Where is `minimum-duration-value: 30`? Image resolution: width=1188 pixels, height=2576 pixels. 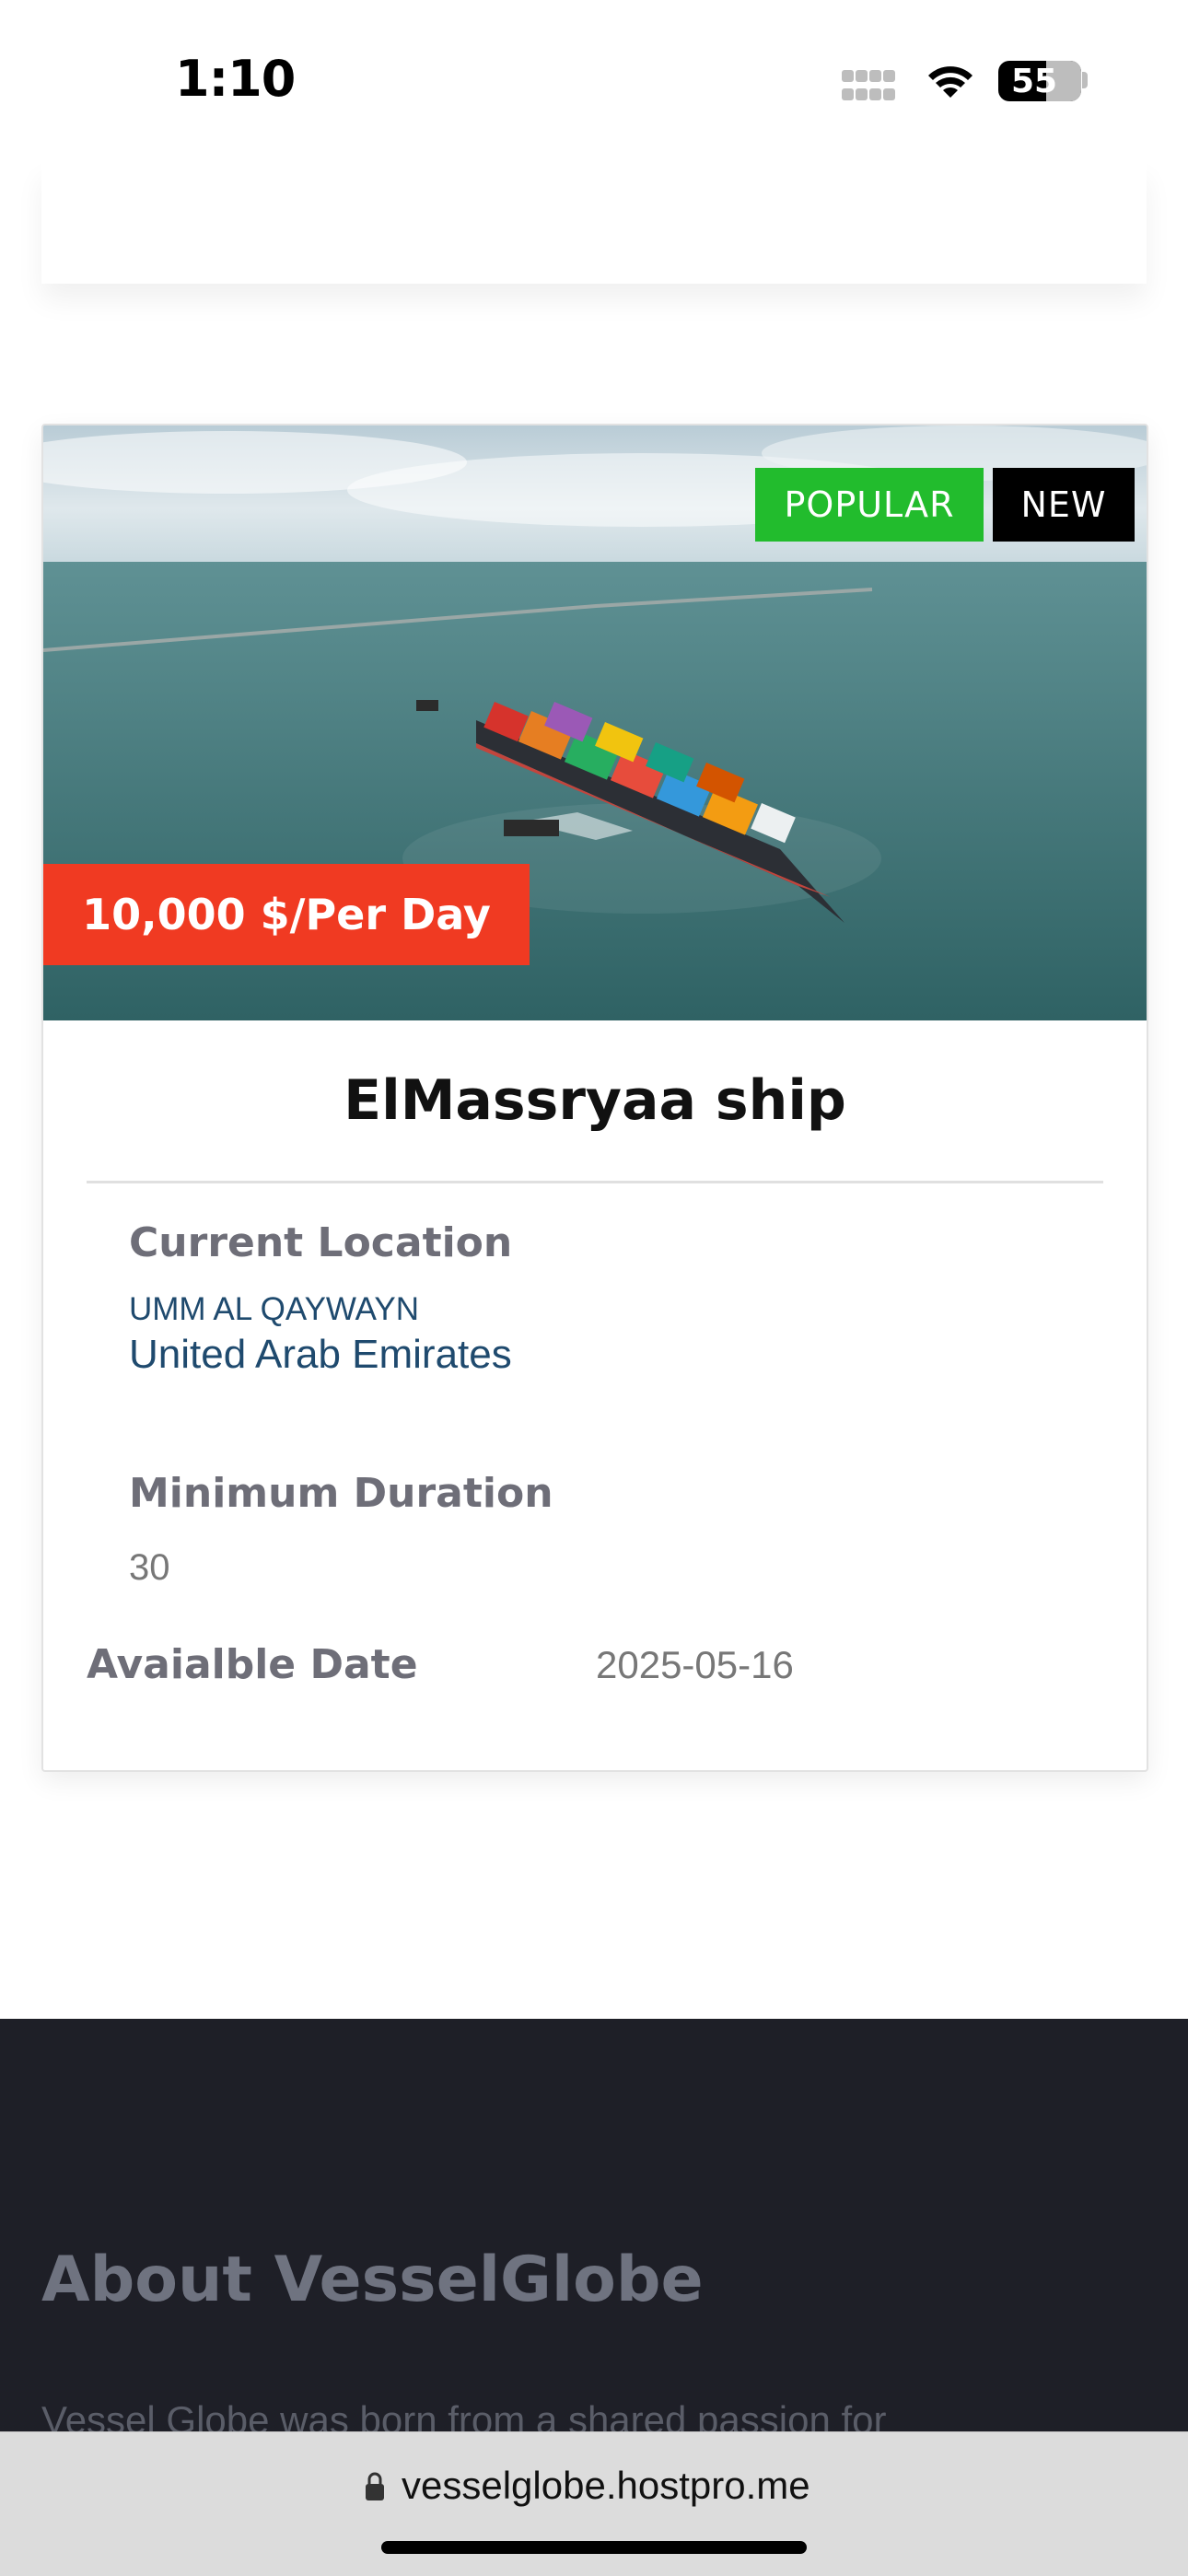 minimum-duration-value: 30 is located at coordinates (149, 1567).